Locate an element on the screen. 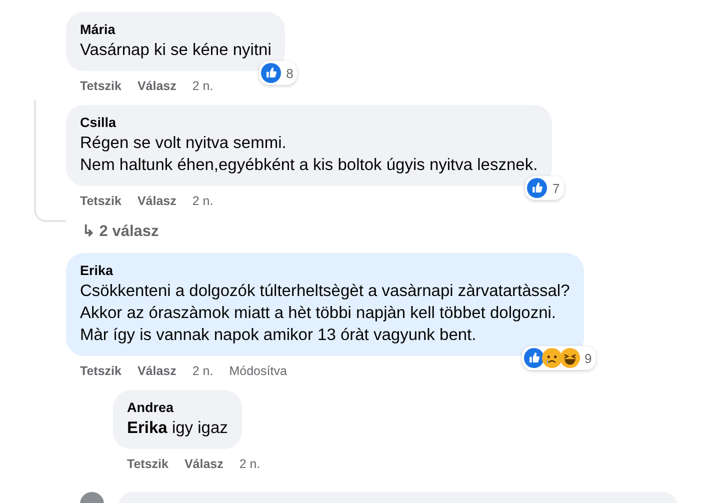 The height and width of the screenshot is (503, 717). reaction-badge: 8 is located at coordinates (278, 73).